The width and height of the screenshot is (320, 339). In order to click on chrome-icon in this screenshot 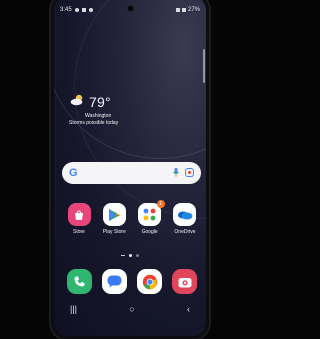, I will do `click(150, 281)`.